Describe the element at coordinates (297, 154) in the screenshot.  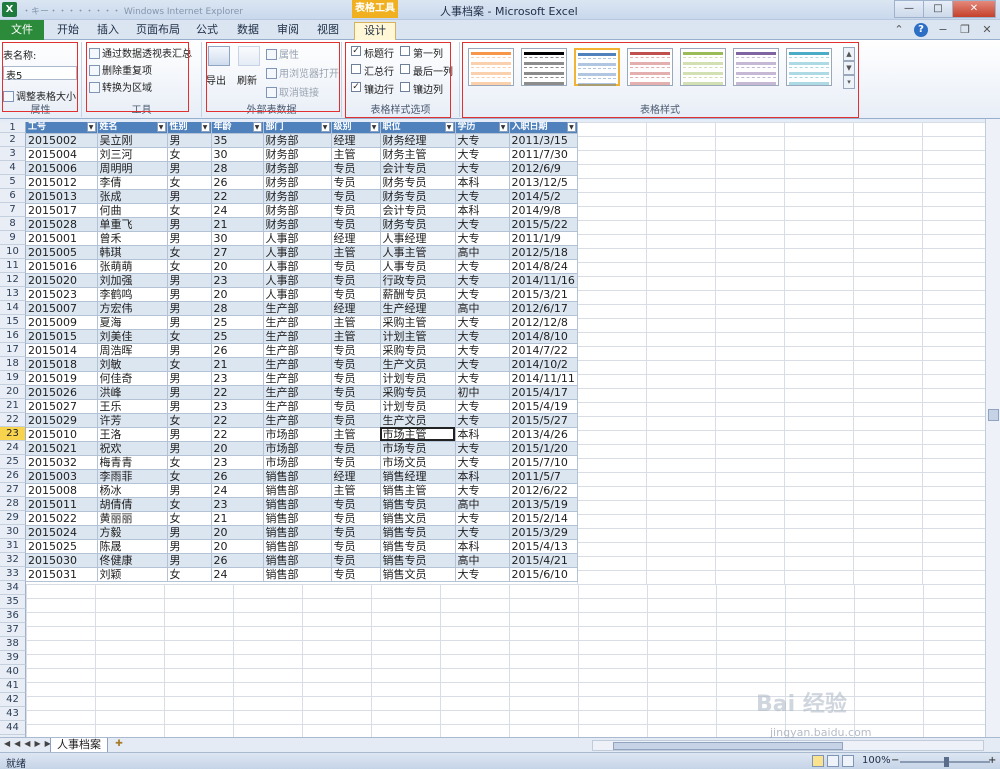
I see `table-cell: 财务部` at that location.